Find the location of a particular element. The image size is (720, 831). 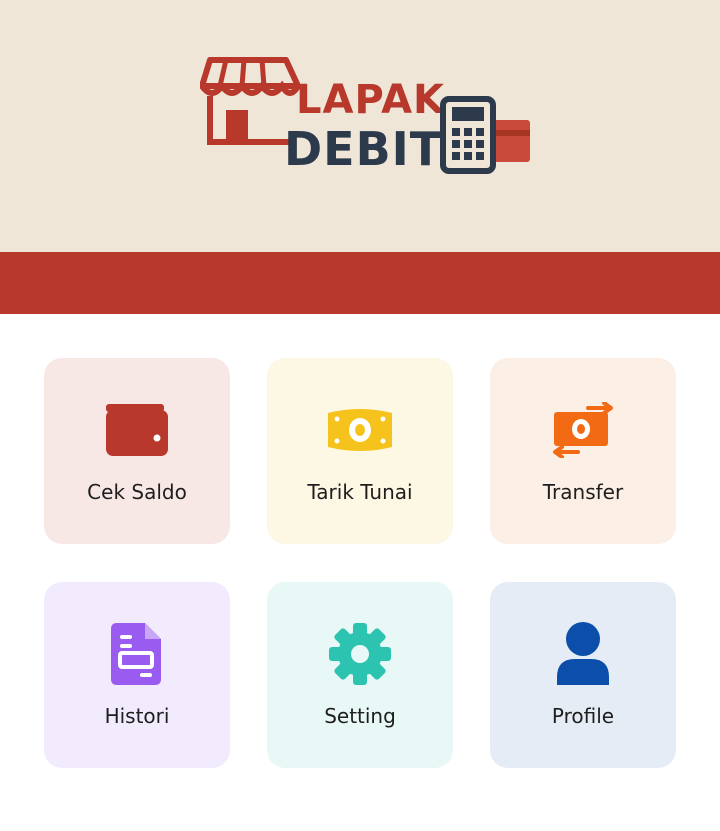

menu-item-tarik-tunai: Tarik Tunai is located at coordinates (360, 451).